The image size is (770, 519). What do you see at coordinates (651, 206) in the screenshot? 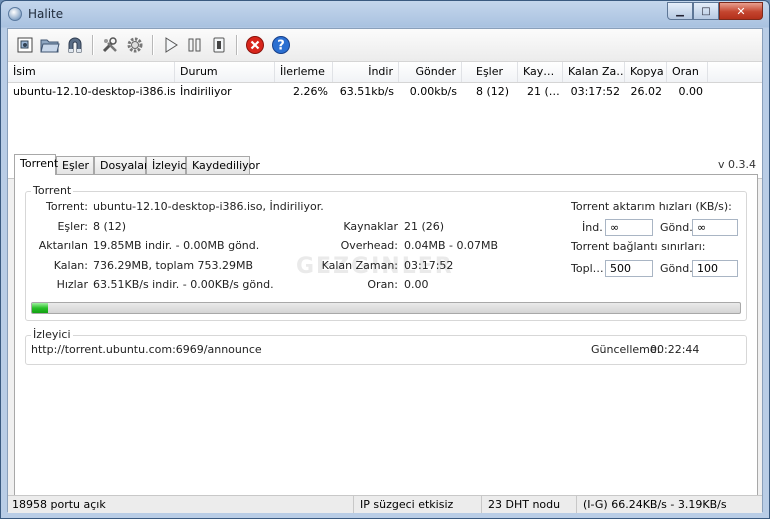
I see `rate-limits-title: Torrent aktarım hızları (KB/s):` at bounding box center [651, 206].